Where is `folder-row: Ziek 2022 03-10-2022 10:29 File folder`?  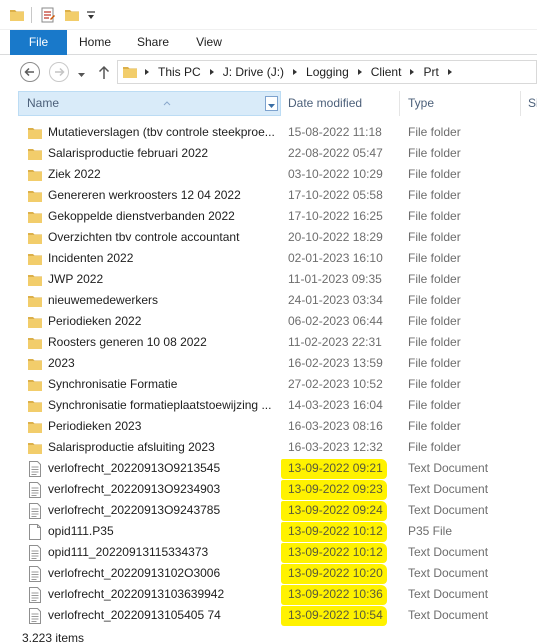 folder-row: Ziek 2022 03-10-2022 10:29 File folder is located at coordinates (268, 174).